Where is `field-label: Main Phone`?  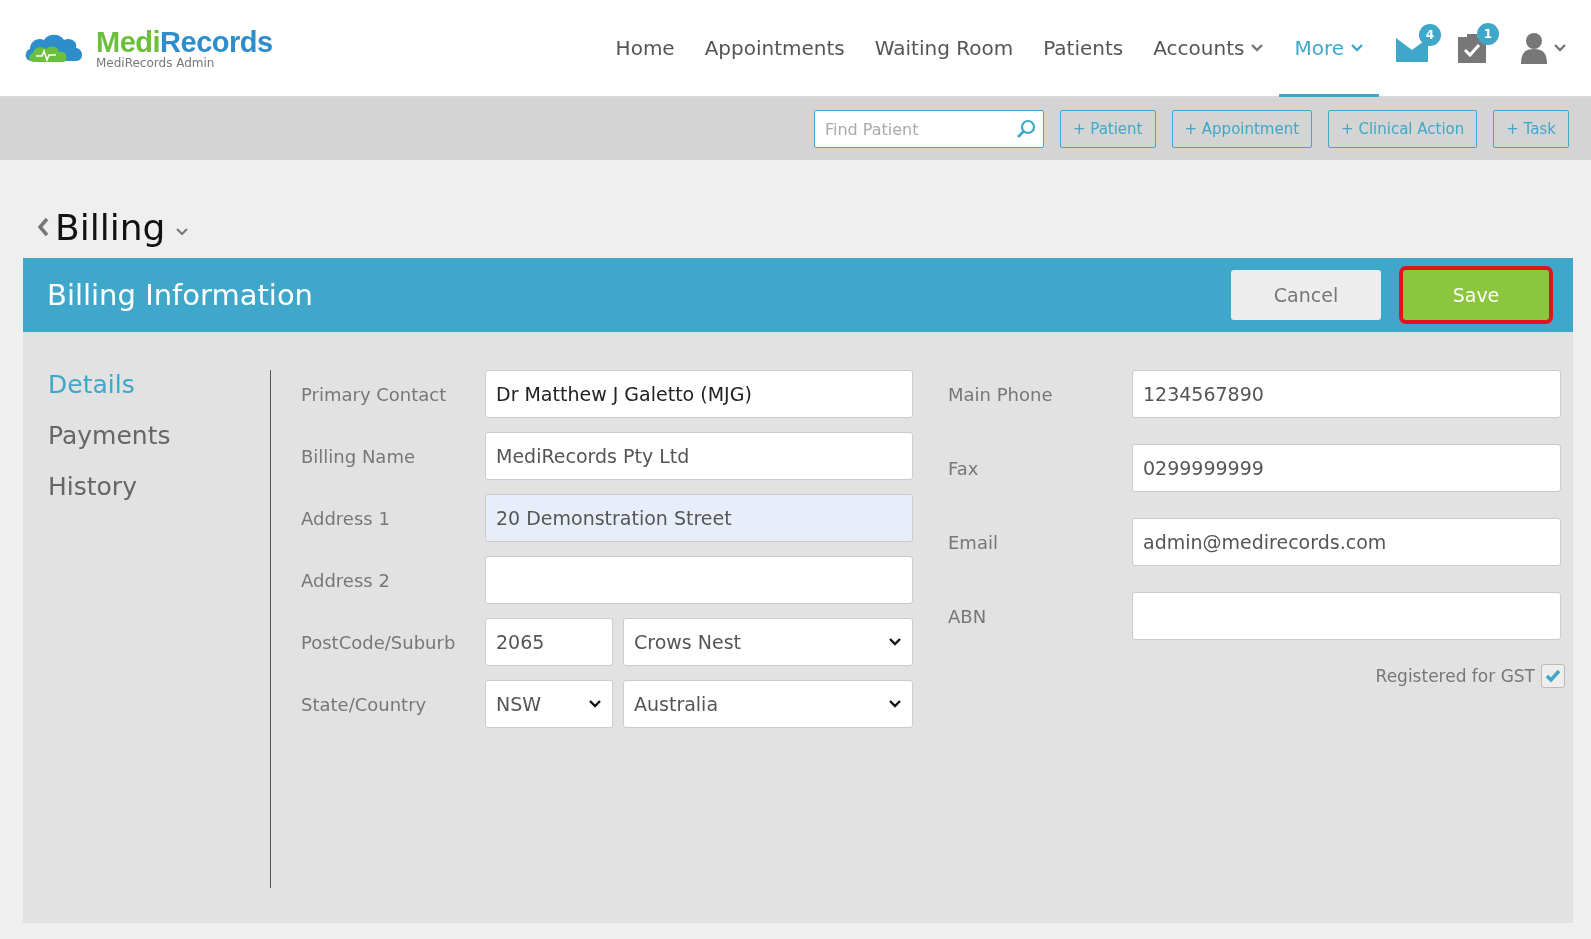 field-label: Main Phone is located at coordinates (1001, 394).